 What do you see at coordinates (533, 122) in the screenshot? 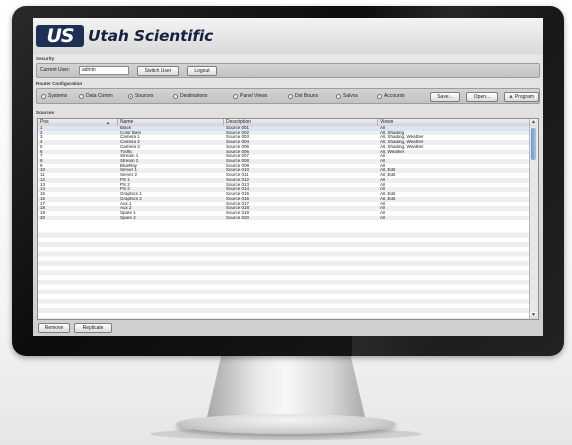
I see `scroll-up-icon: ▲` at bounding box center [533, 122].